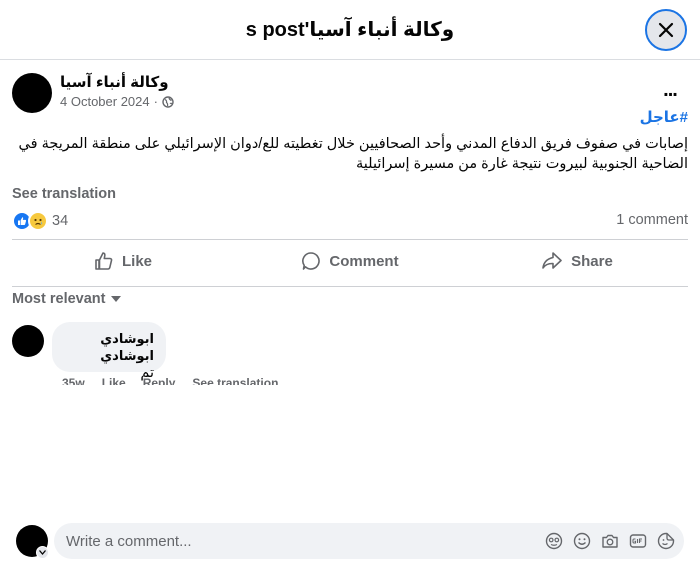 This screenshot has height=577, width=700. Describe the element at coordinates (59, 299) in the screenshot. I see `sort-label: Most relevant` at that location.